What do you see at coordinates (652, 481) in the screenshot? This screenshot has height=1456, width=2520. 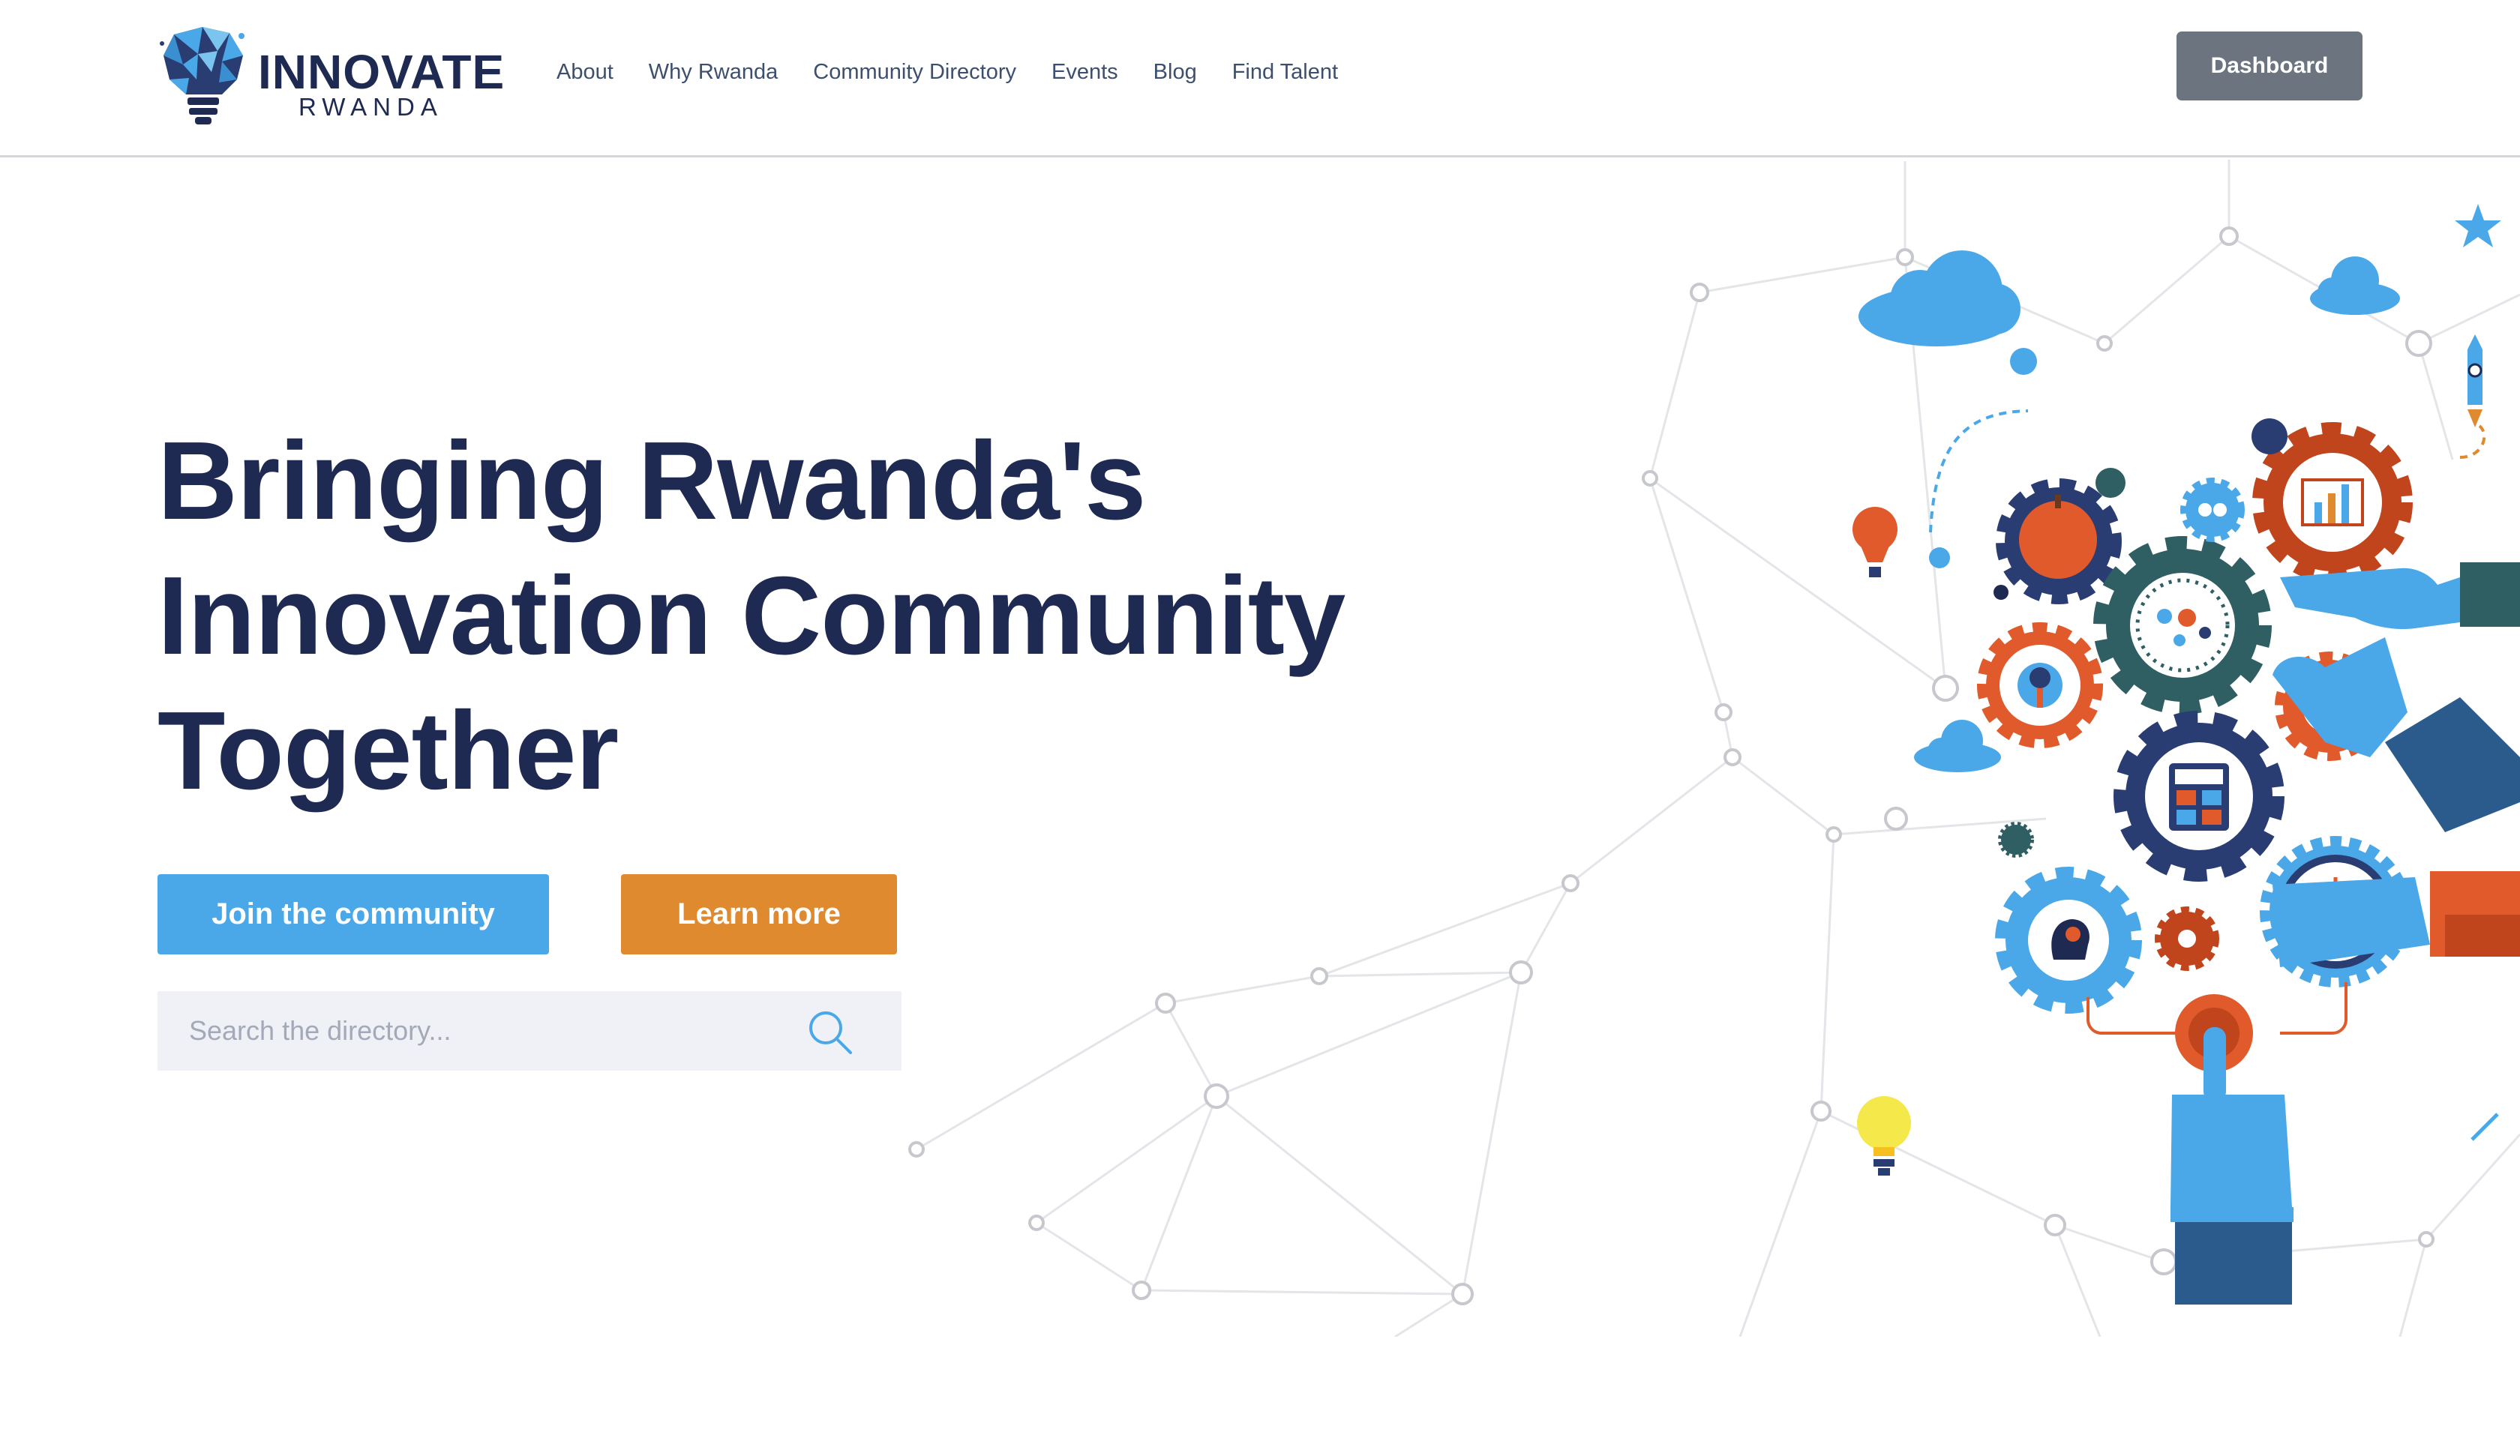 I see `headline-line-1: Bringing Rwanda's` at bounding box center [652, 481].